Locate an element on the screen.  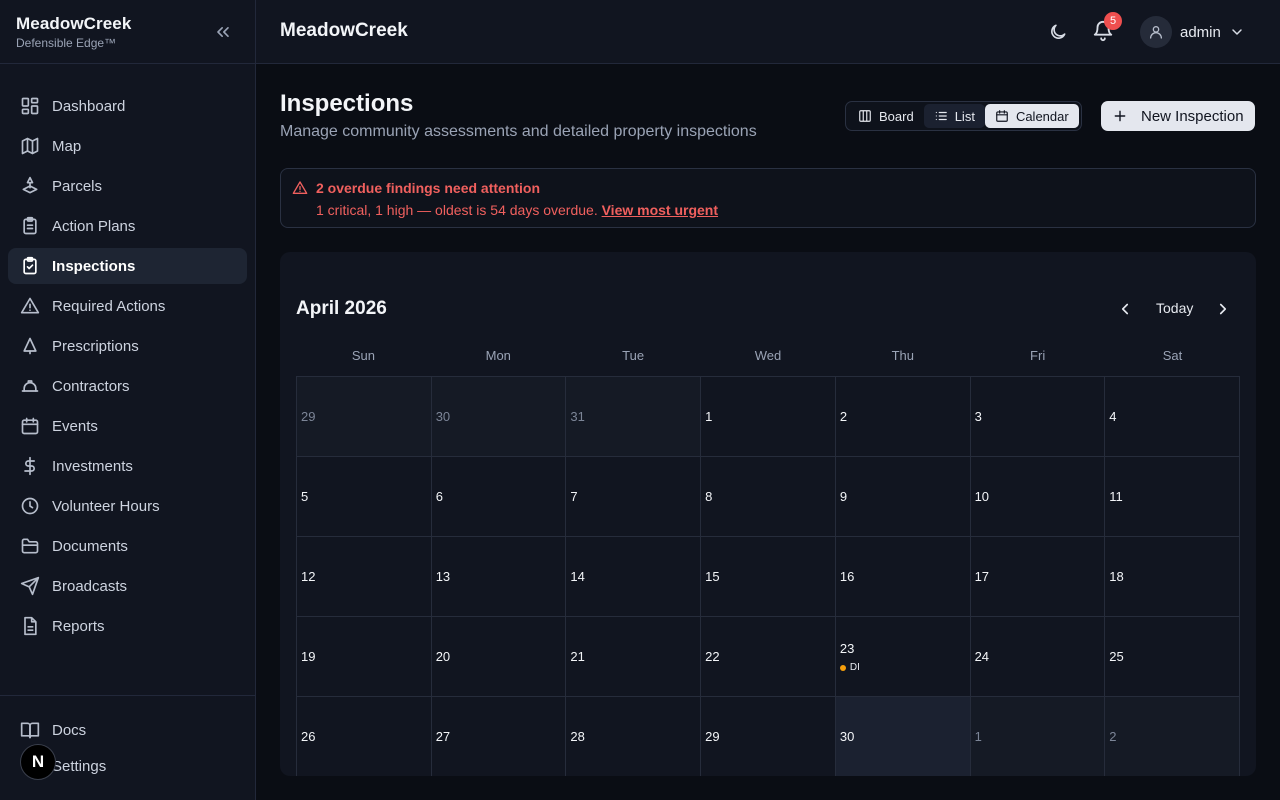
sidebar-item-events: Events is located at coordinates (127, 426).